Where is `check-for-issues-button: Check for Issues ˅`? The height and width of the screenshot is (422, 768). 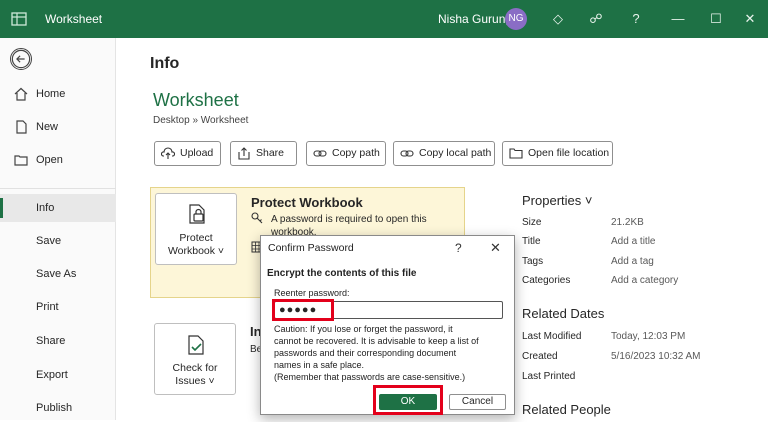
check-for-issues-button: Check for Issues ˅ is located at coordinates (195, 359).